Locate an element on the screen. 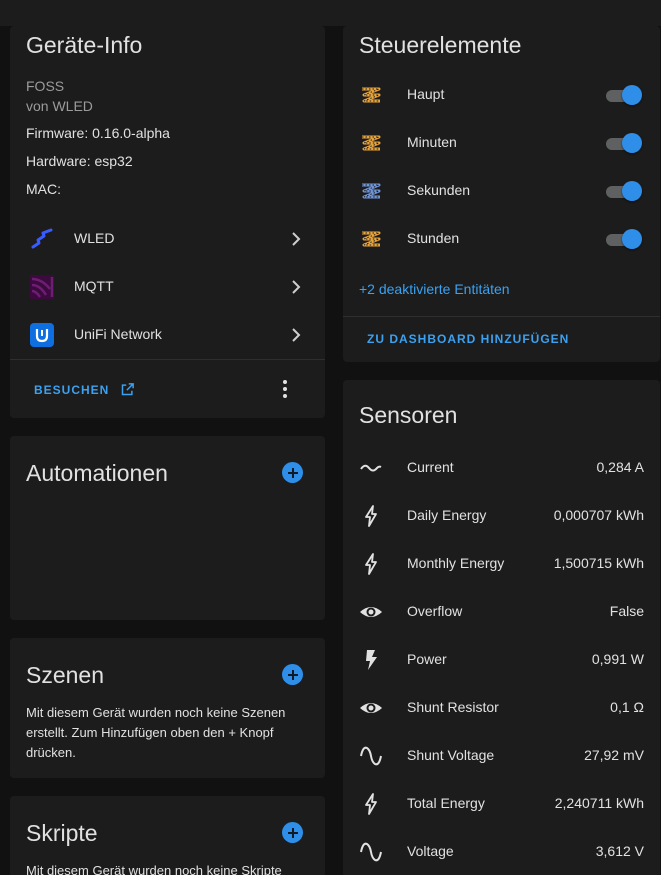 The image size is (661, 875). sensors-title: Sensoren is located at coordinates (408, 415).